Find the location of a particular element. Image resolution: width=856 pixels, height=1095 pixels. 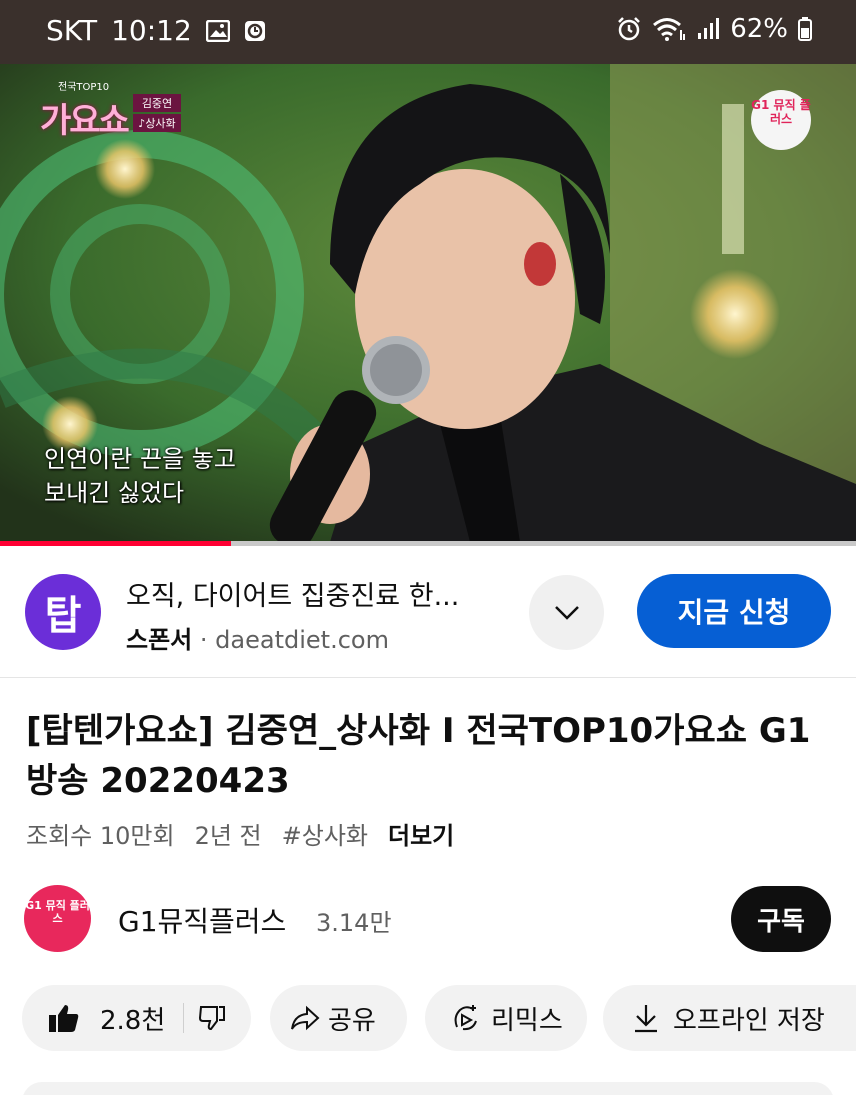

show-song: ♪상사화 is located at coordinates (157, 123).